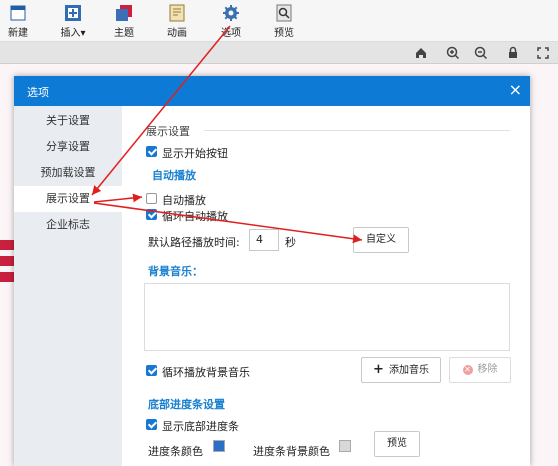 The image size is (558, 466). Describe the element at coordinates (515, 90) in the screenshot. I see `close-icon: ×` at that location.